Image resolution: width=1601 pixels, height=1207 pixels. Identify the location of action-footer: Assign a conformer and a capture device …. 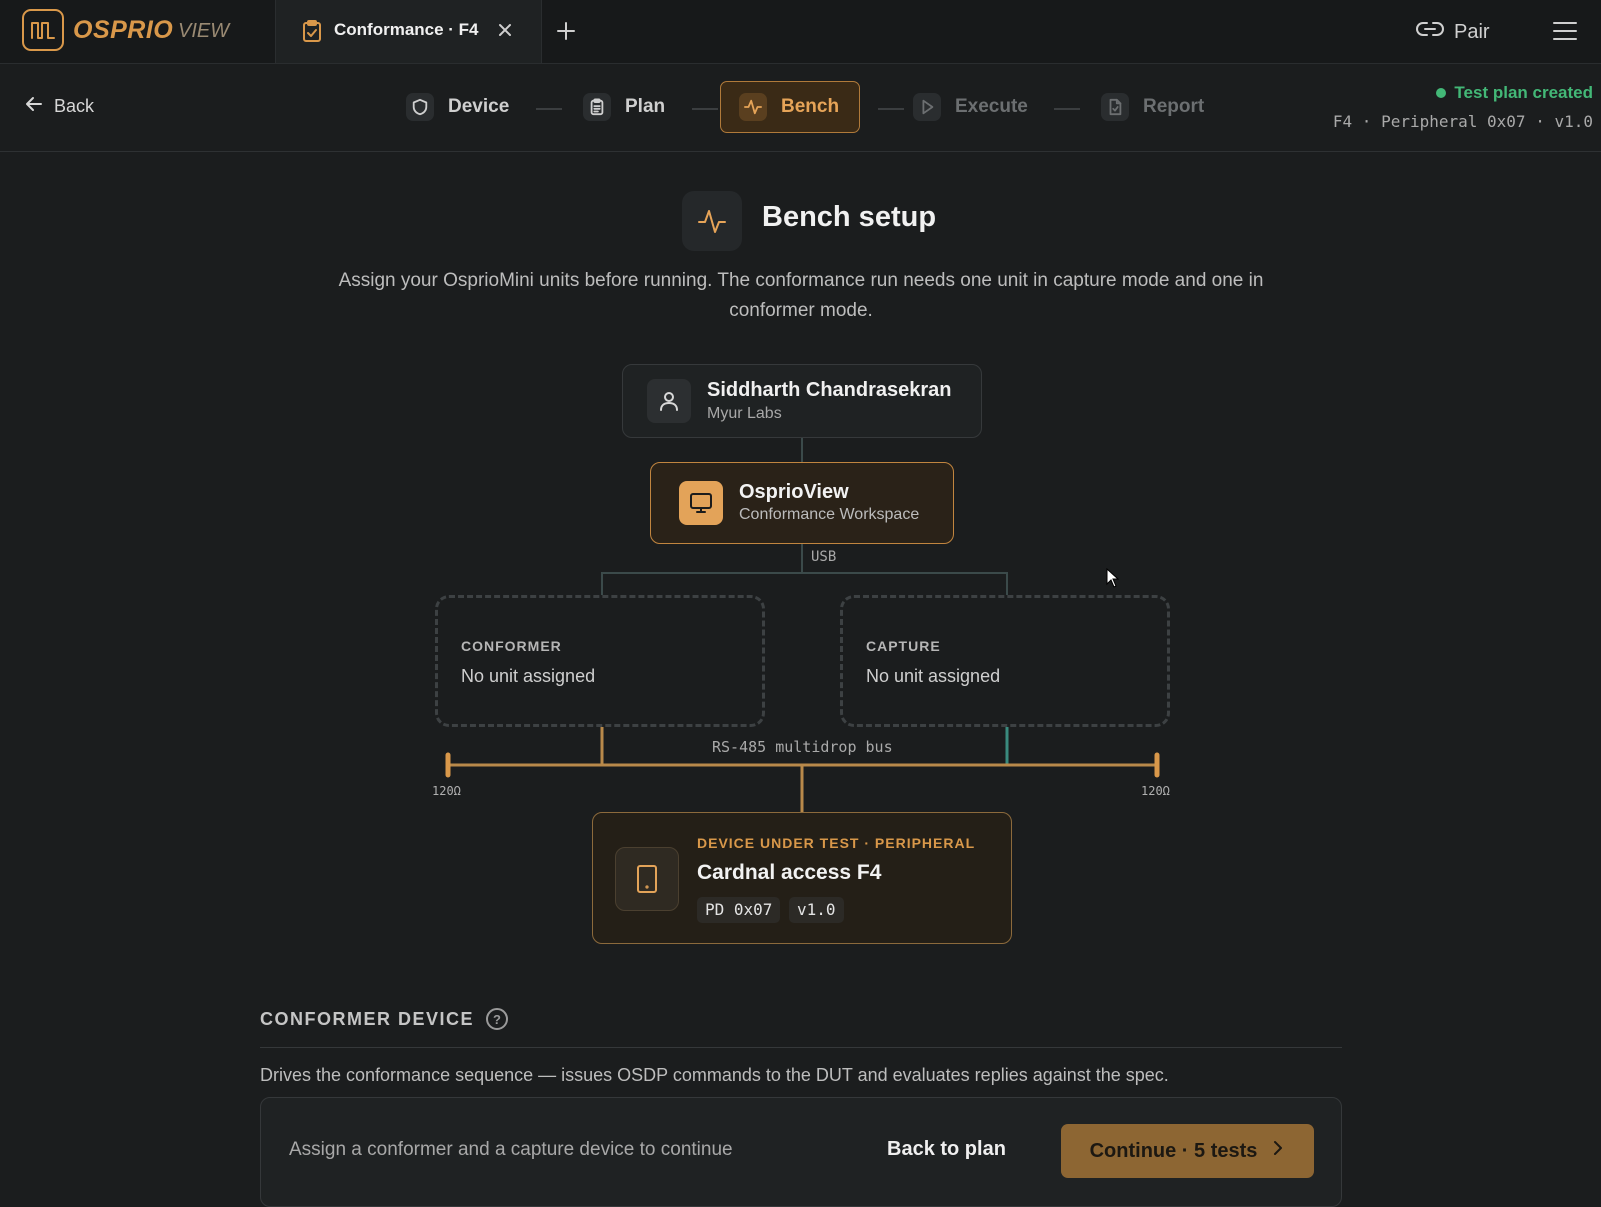
(801, 1152).